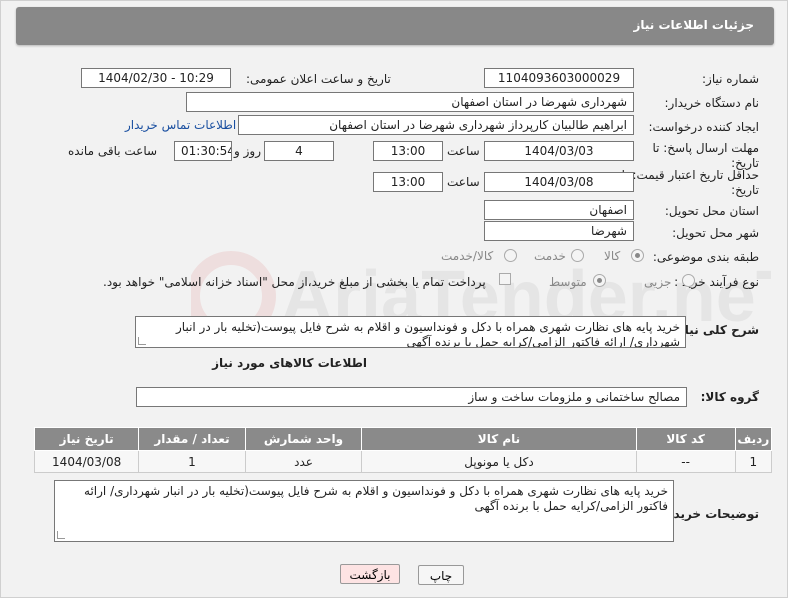 This screenshot has width=788, height=598. What do you see at coordinates (395, 26) in the screenshot?
I see `header-bar: جزئیات اطلاعات نیاز` at bounding box center [395, 26].